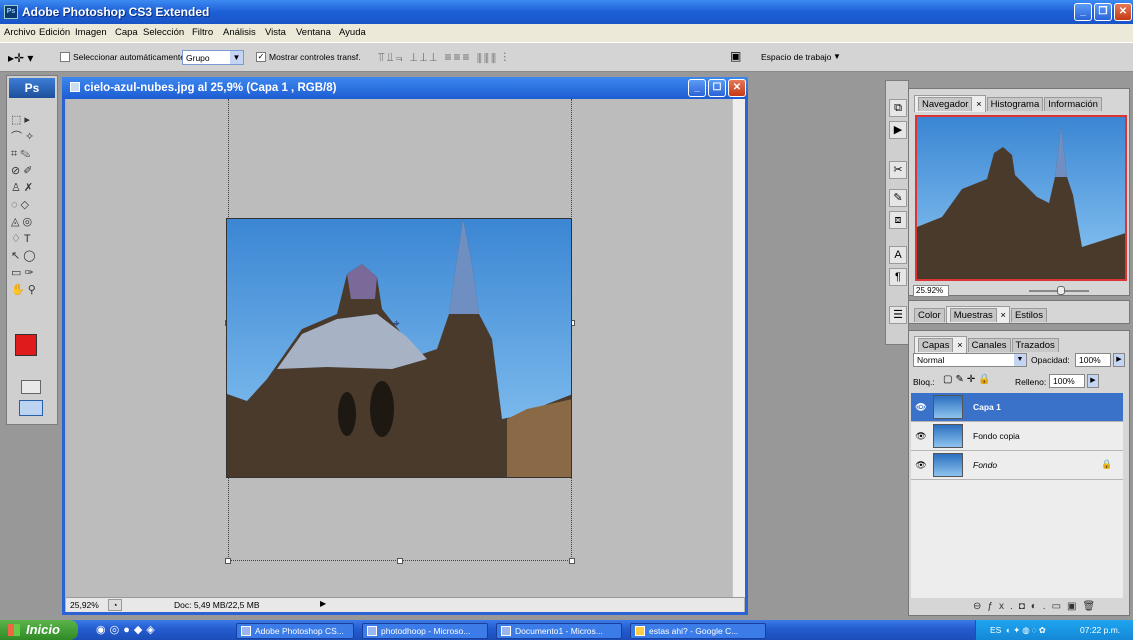  Describe the element at coordinates (898, 130) in the screenshot. I see `actions-icon: ▶` at that location.